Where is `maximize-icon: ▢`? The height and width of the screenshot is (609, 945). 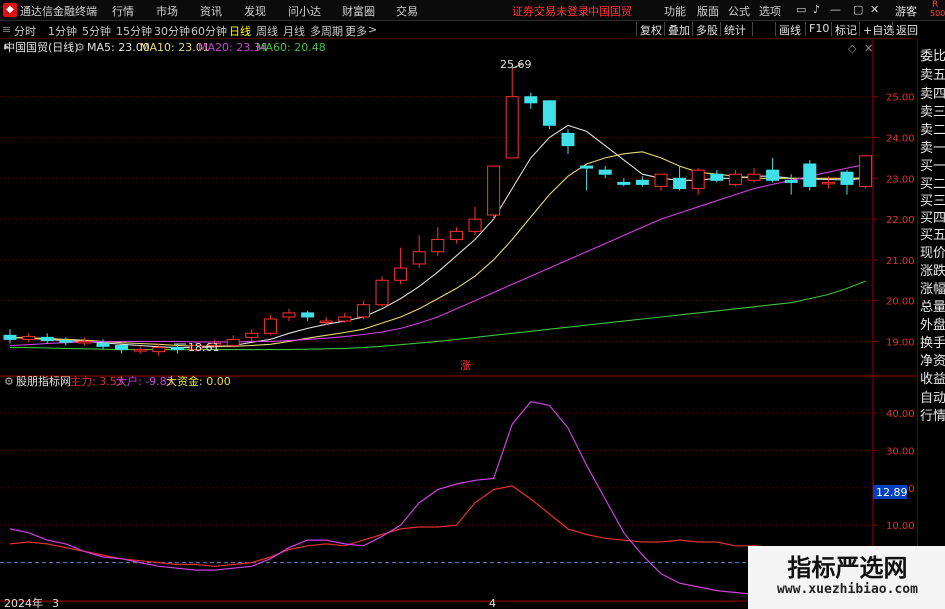 maximize-icon: ▢ is located at coordinates (858, 9).